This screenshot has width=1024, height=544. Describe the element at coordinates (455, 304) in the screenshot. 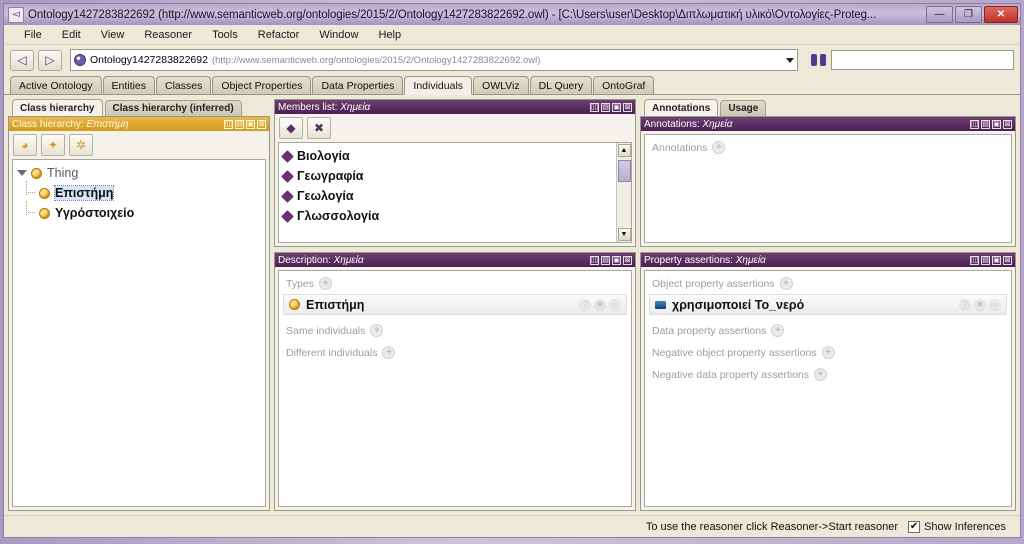

I see `types-row: Επιστήμη ? ✖ ○` at that location.